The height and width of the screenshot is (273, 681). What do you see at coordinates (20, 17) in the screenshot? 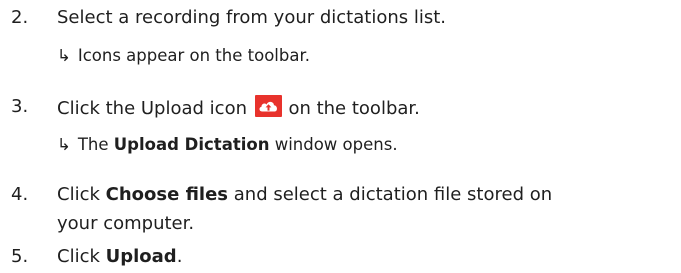
I see `step-number: 2.` at bounding box center [20, 17].